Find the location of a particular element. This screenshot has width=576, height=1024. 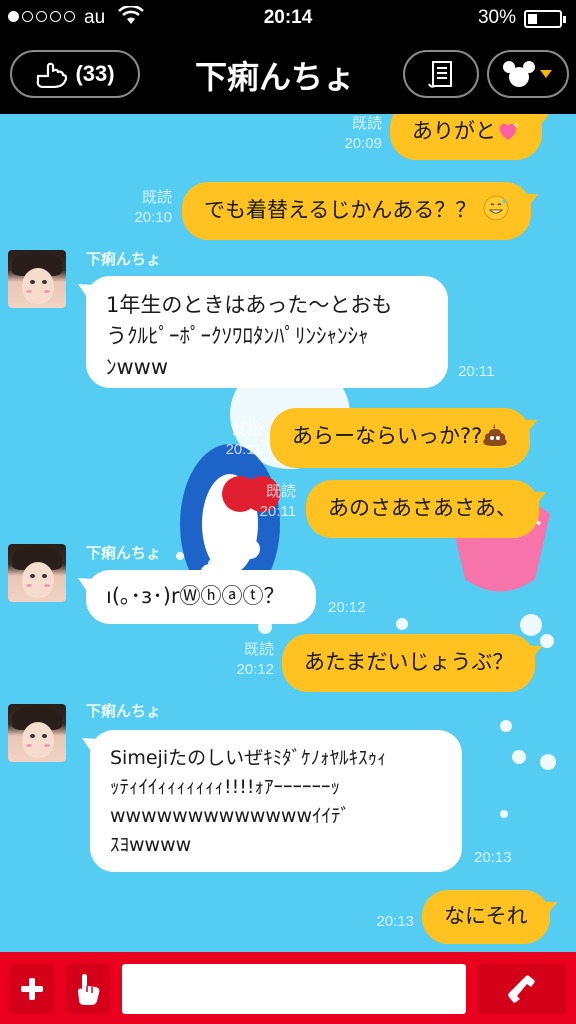

mickey-icon is located at coordinates (519, 74).